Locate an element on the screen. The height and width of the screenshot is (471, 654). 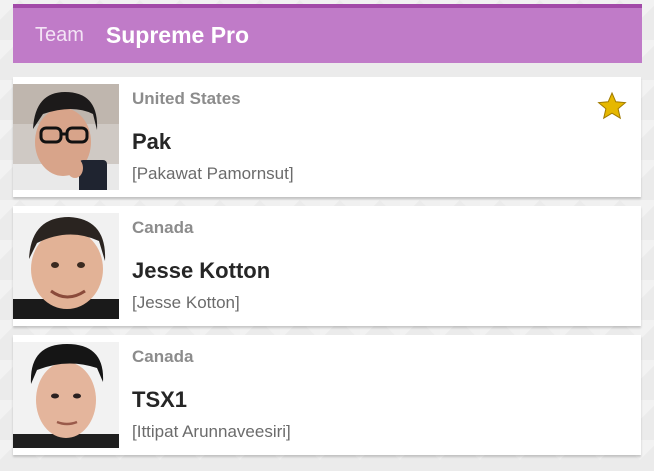
team-label: Team is located at coordinates (59, 35).